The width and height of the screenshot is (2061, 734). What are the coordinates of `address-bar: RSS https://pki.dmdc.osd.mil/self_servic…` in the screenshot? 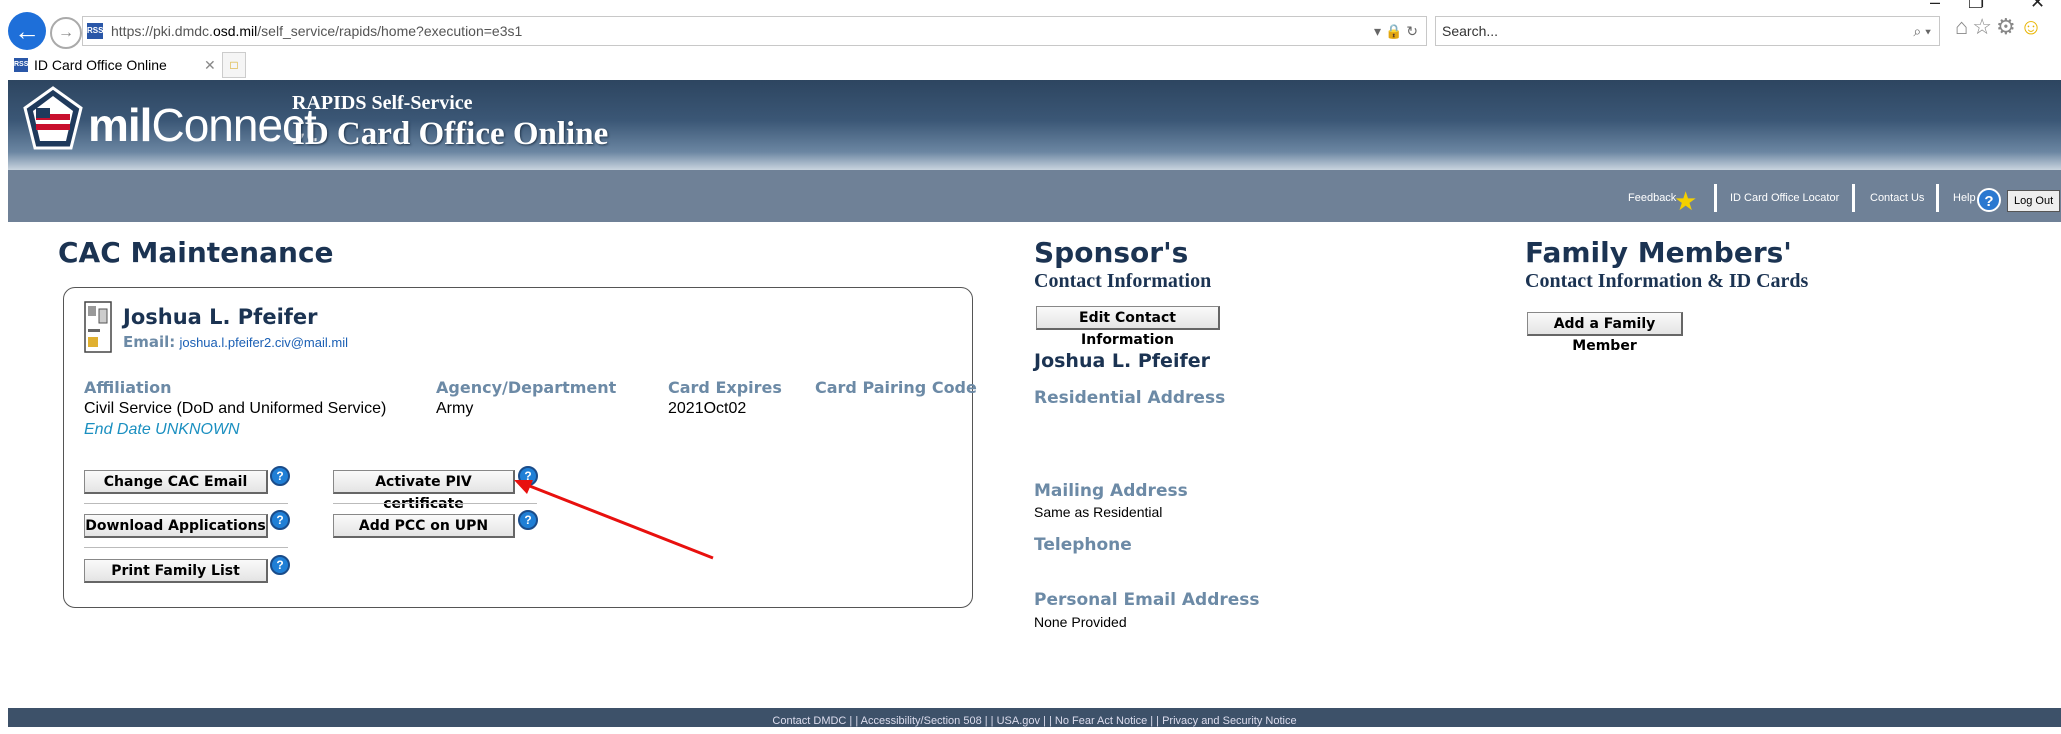 It's located at (754, 31).